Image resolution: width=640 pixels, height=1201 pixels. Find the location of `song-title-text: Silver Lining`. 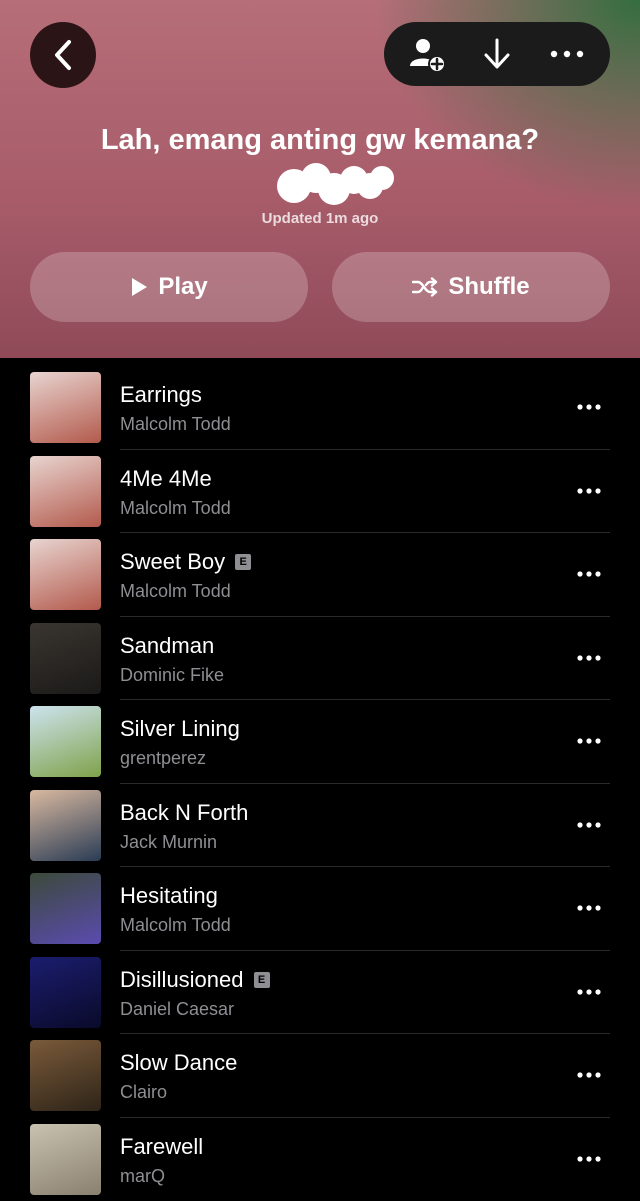

song-title-text: Silver Lining is located at coordinates (180, 729).